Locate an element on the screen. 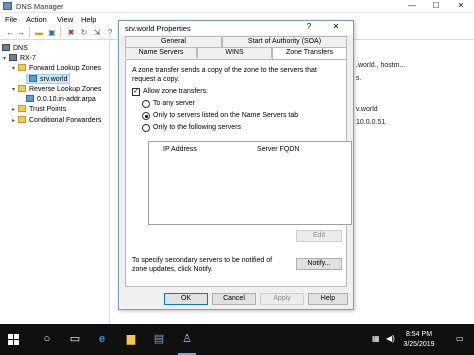 The height and width of the screenshot is (355, 474). volume-icon: ◀) is located at coordinates (390, 338).